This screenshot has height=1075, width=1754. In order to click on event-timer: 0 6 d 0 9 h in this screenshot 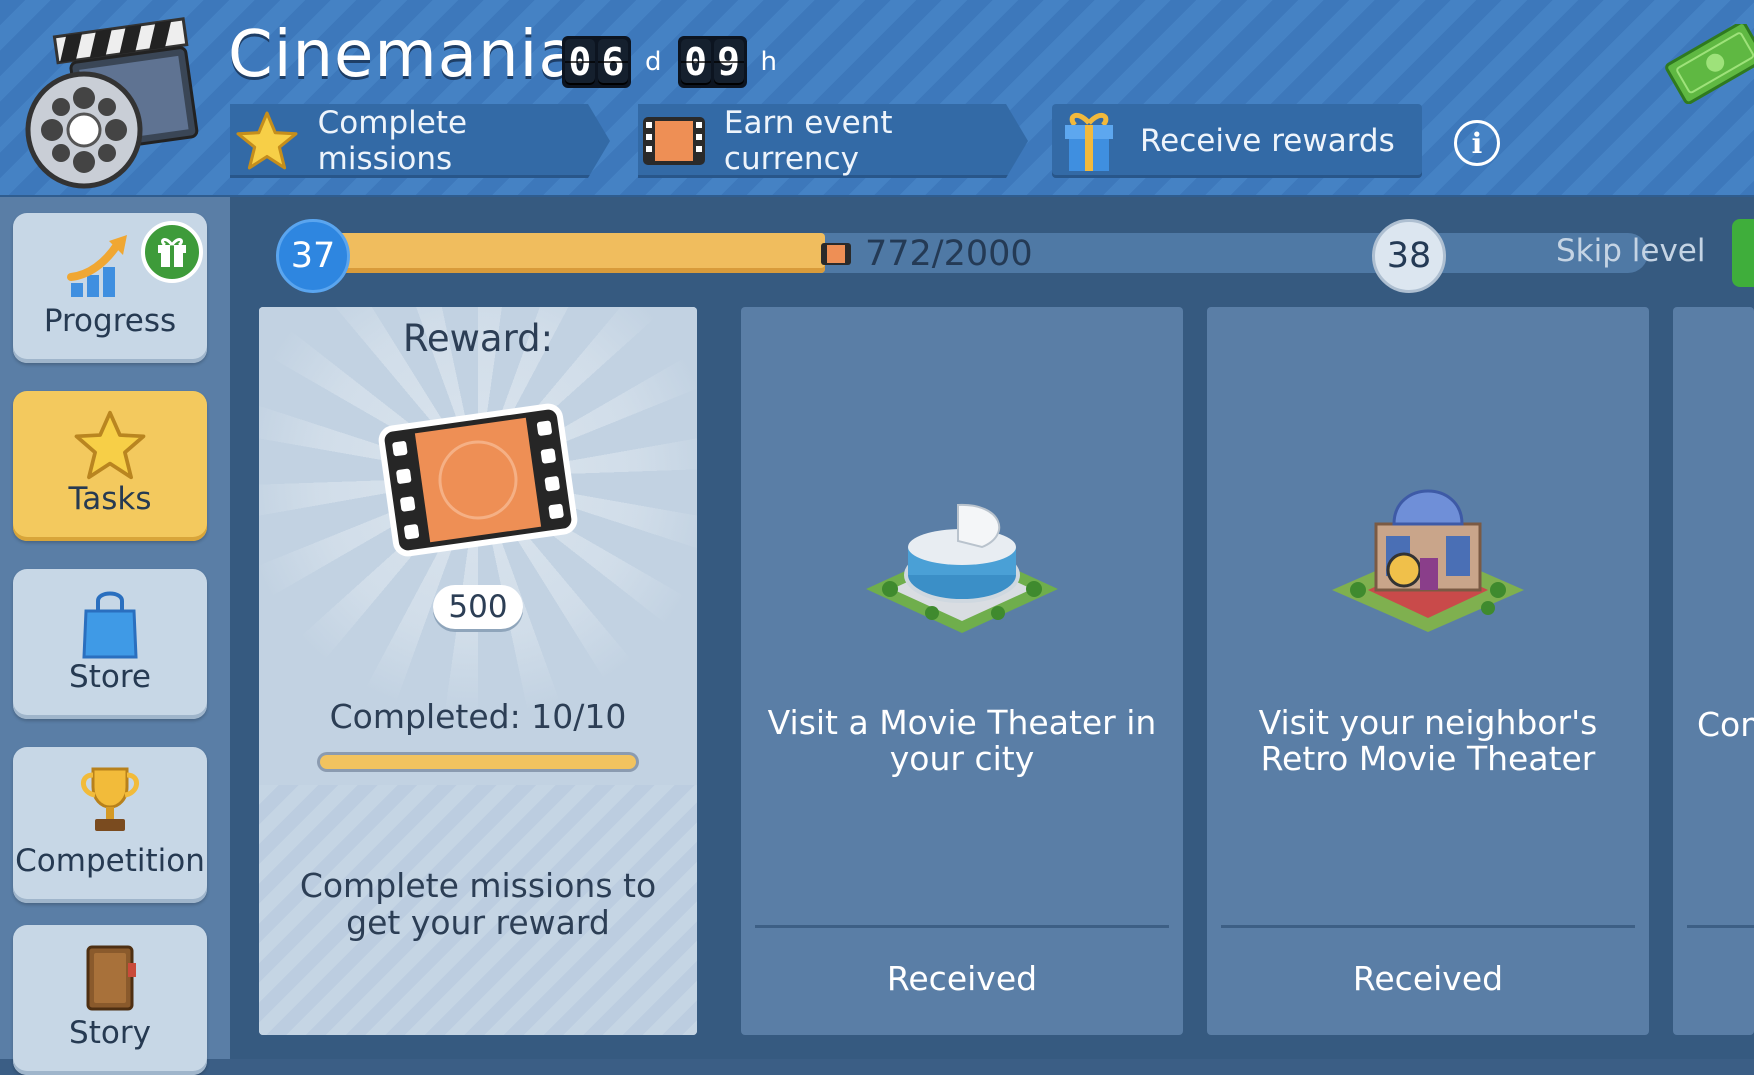, I will do `click(674, 62)`.